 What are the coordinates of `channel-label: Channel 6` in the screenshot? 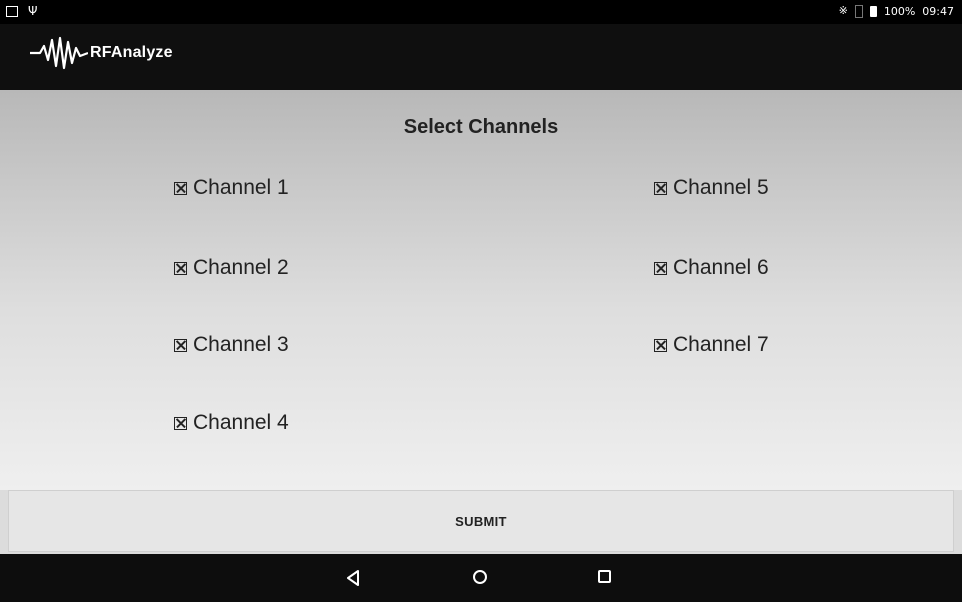 It's located at (721, 267).